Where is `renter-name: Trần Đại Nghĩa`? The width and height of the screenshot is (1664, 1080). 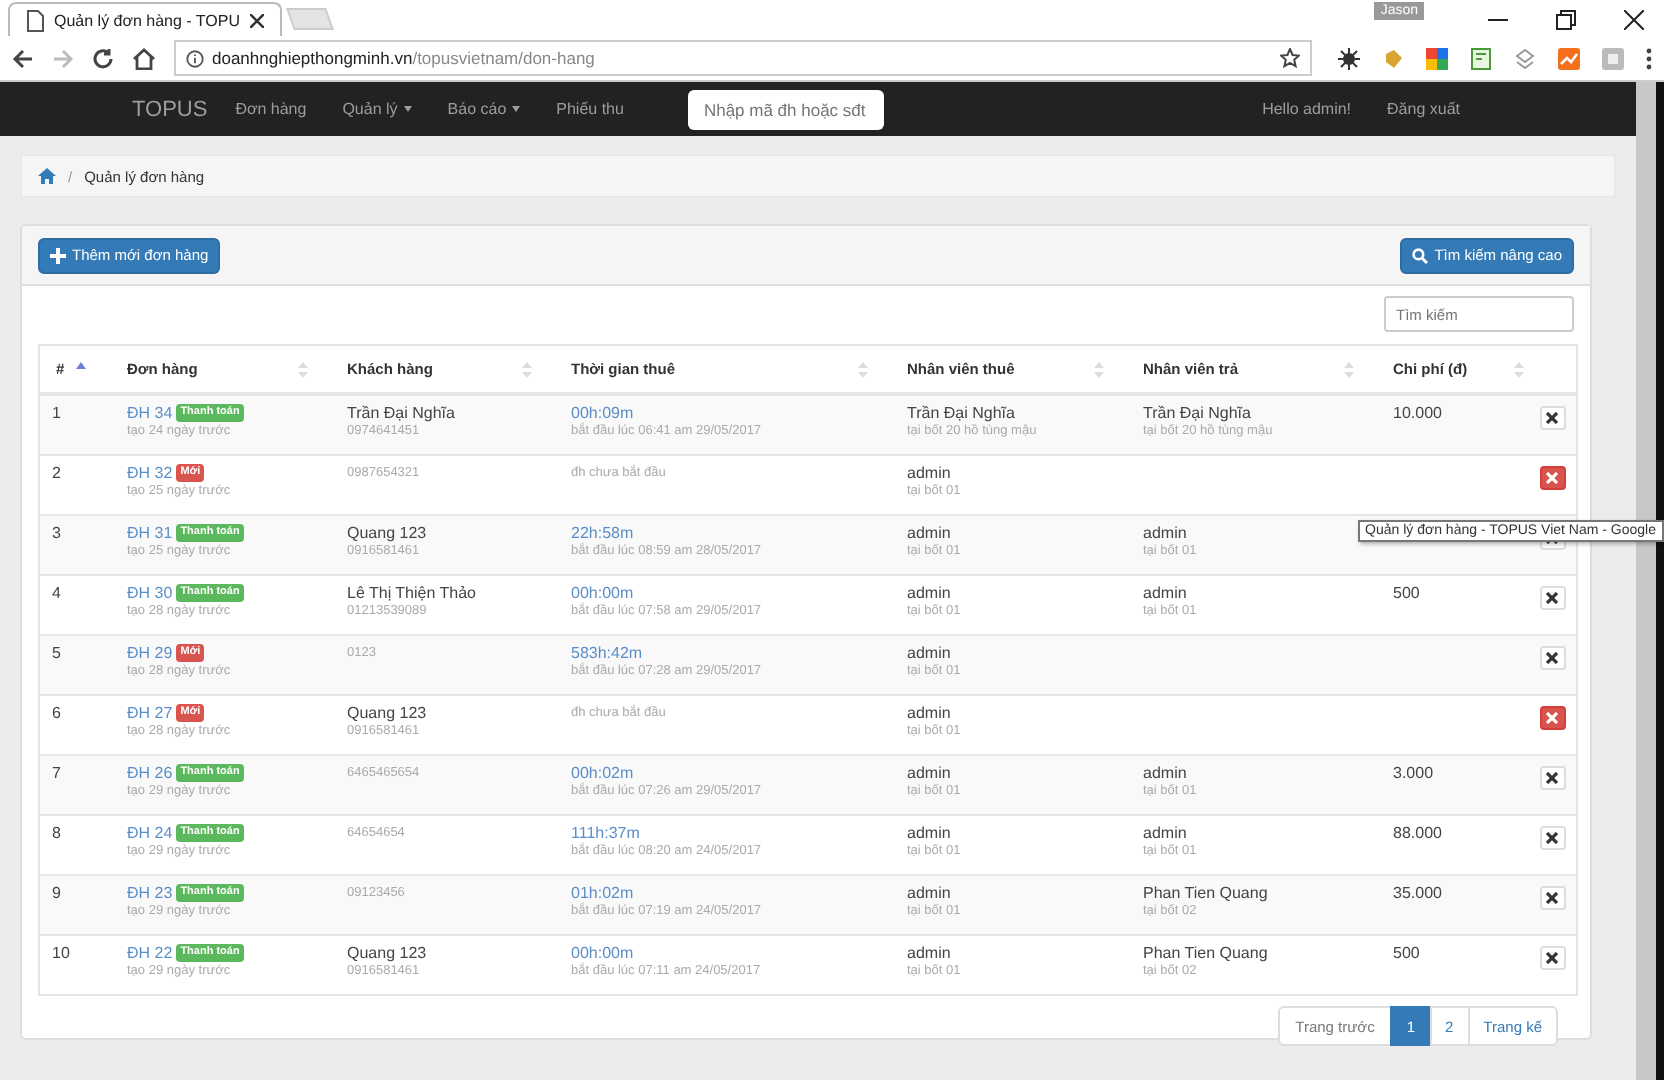
renter-name: Trần Đại Nghĩa is located at coordinates (962, 413).